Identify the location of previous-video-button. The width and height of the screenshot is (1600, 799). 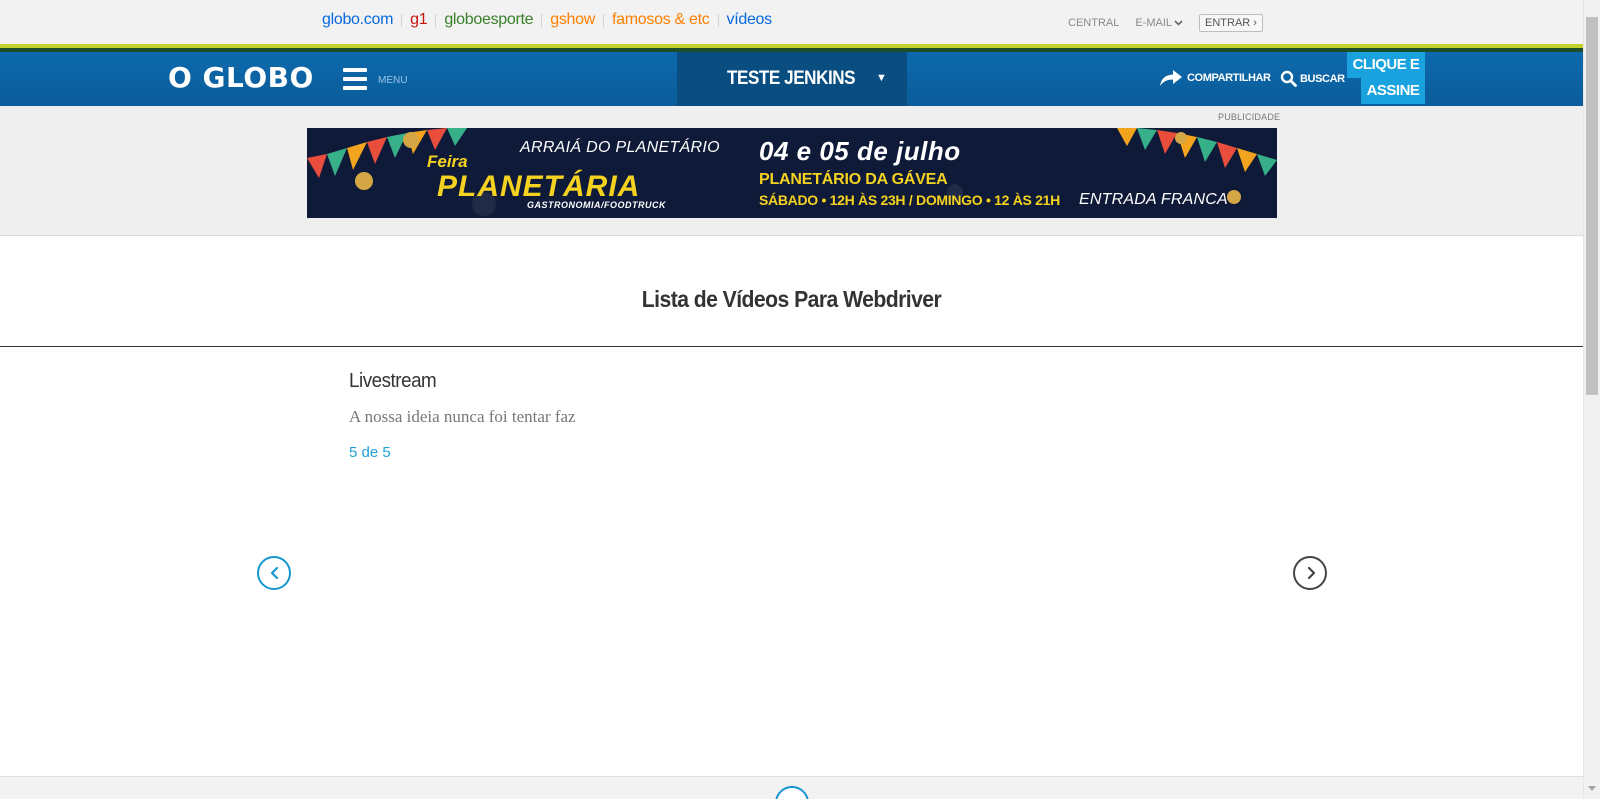
(274, 573).